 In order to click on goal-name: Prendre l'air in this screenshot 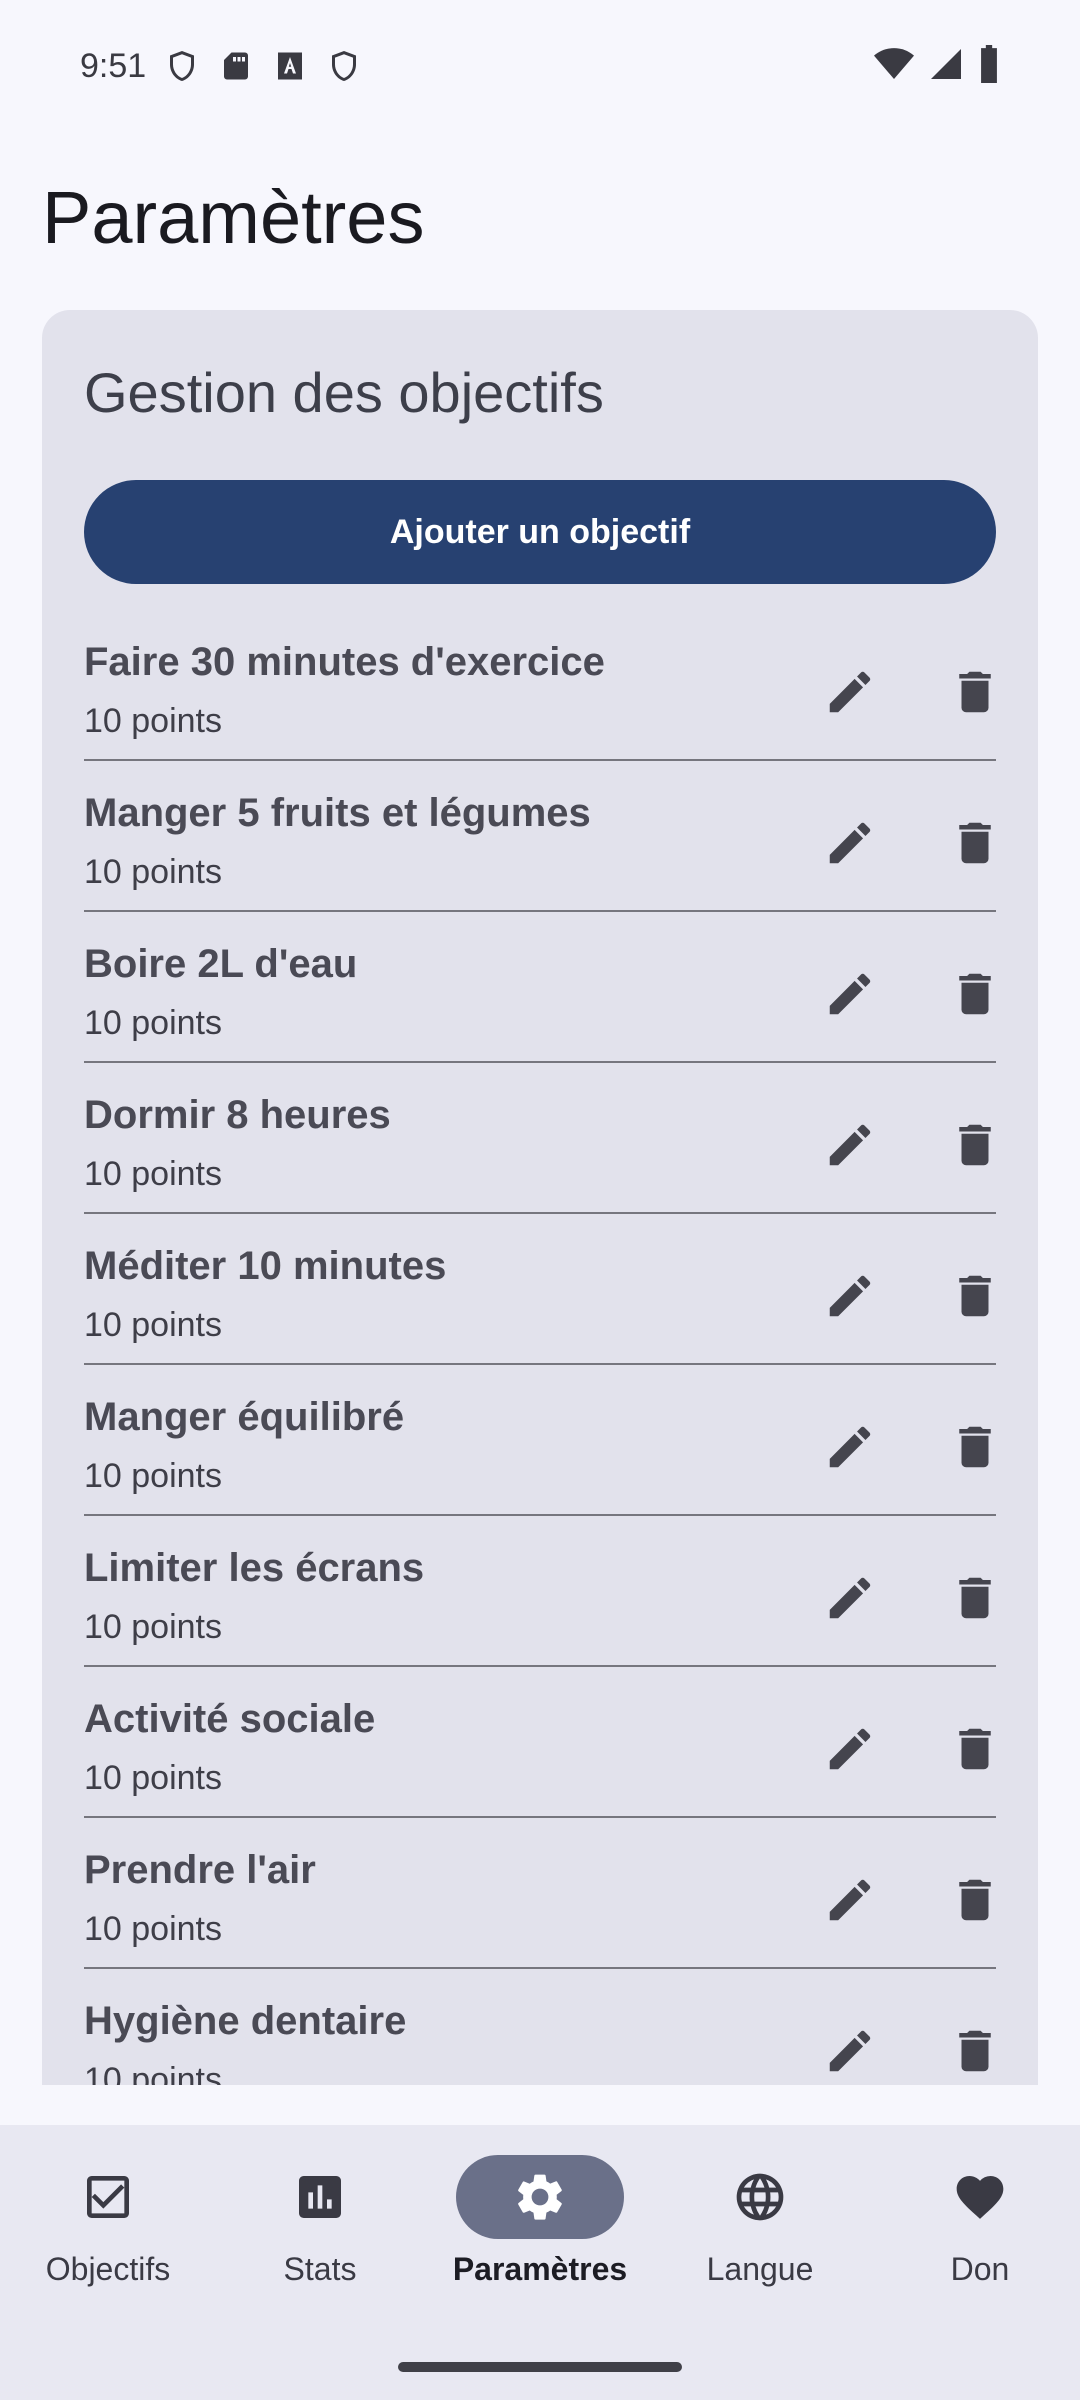, I will do `click(200, 1870)`.